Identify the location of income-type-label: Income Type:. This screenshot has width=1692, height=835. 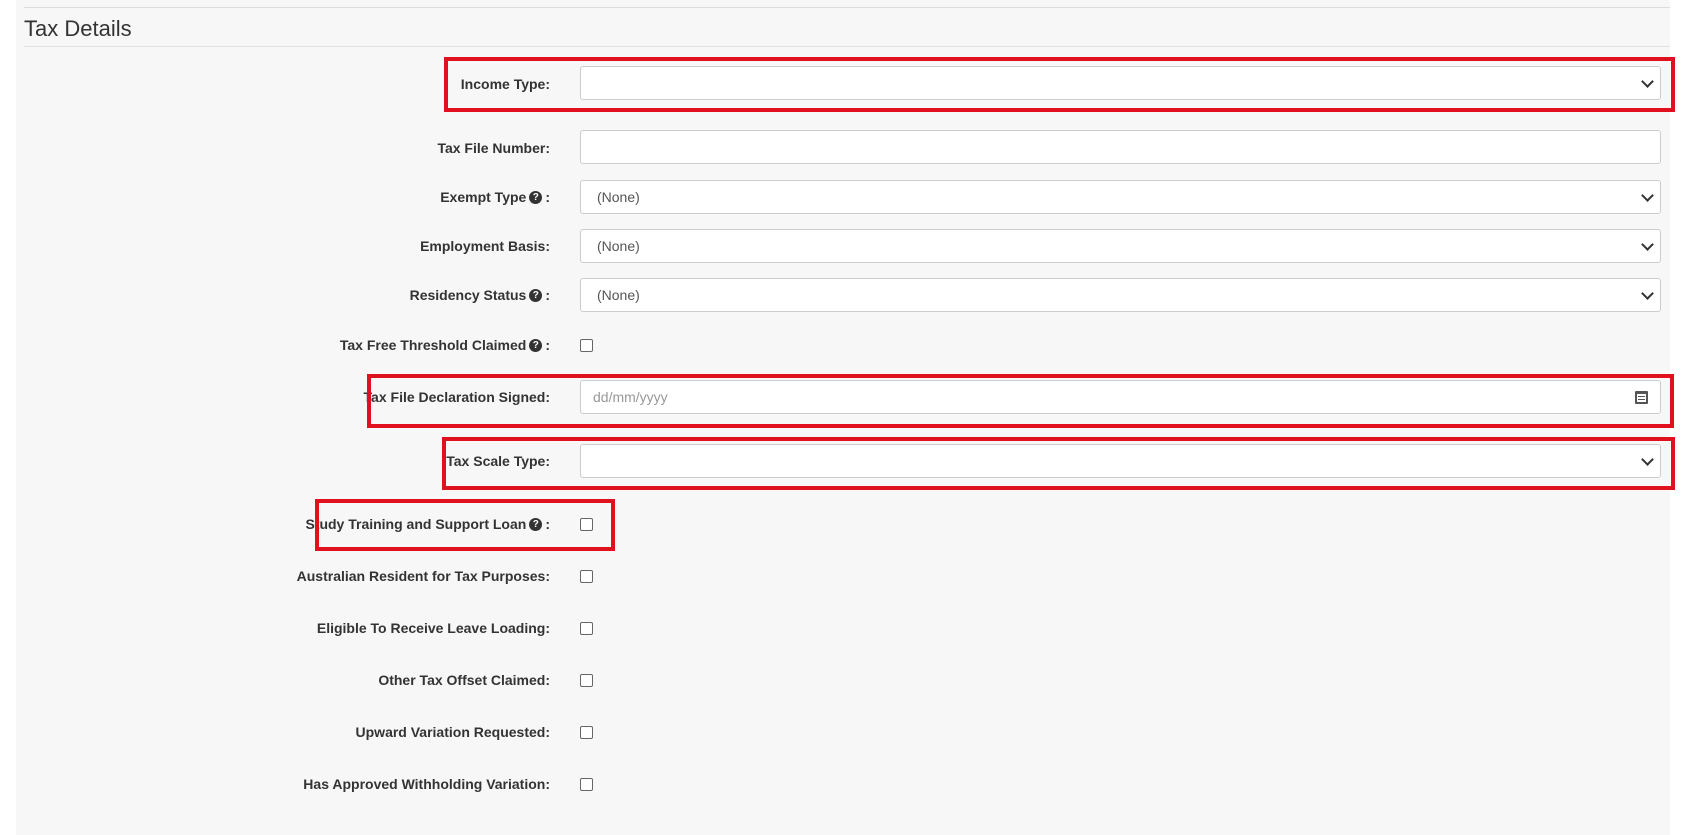
(505, 84).